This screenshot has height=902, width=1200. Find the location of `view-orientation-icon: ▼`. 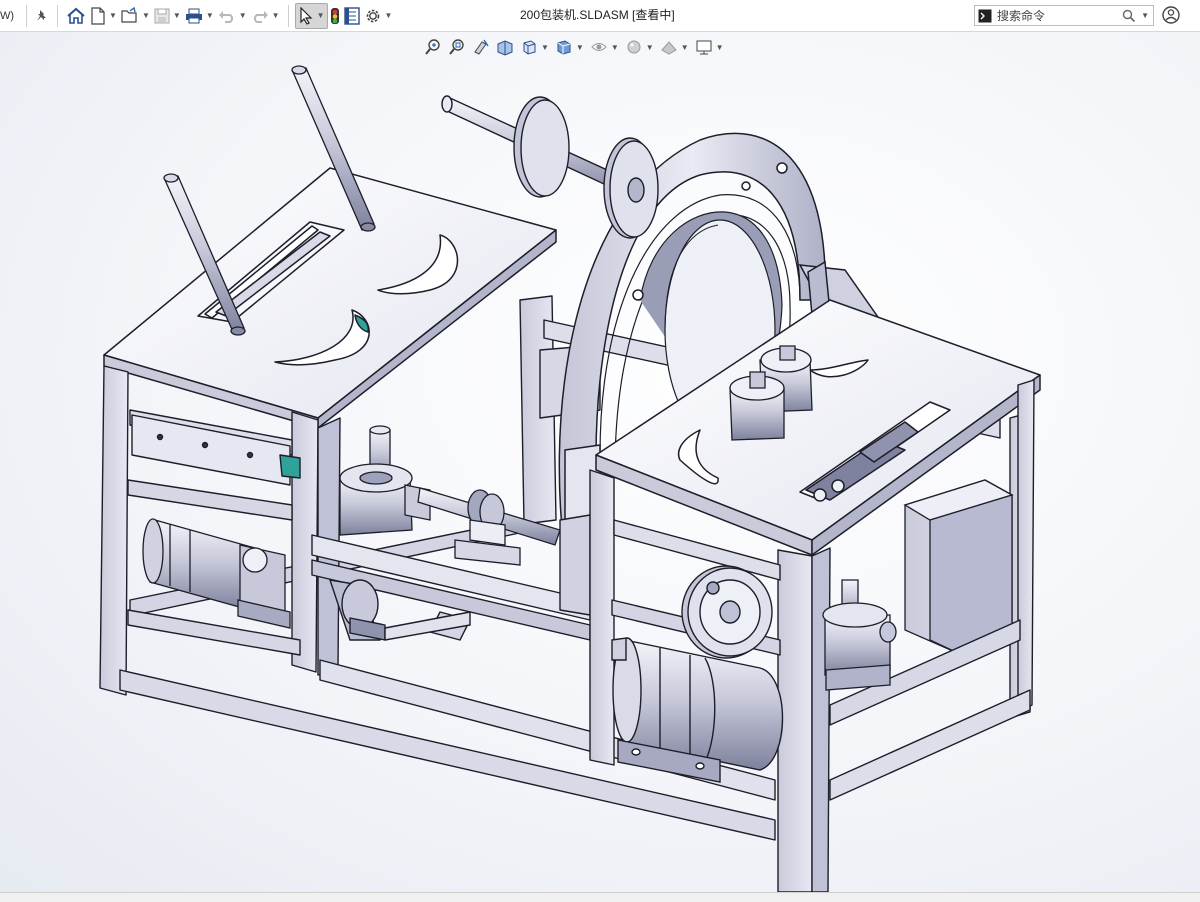

view-orientation-icon: ▼ is located at coordinates (534, 47).